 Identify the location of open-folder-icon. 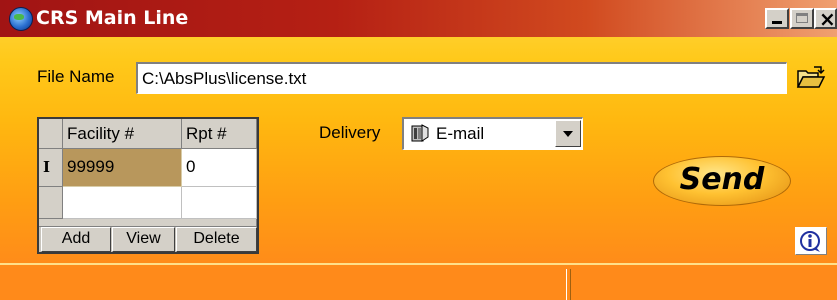
(811, 78).